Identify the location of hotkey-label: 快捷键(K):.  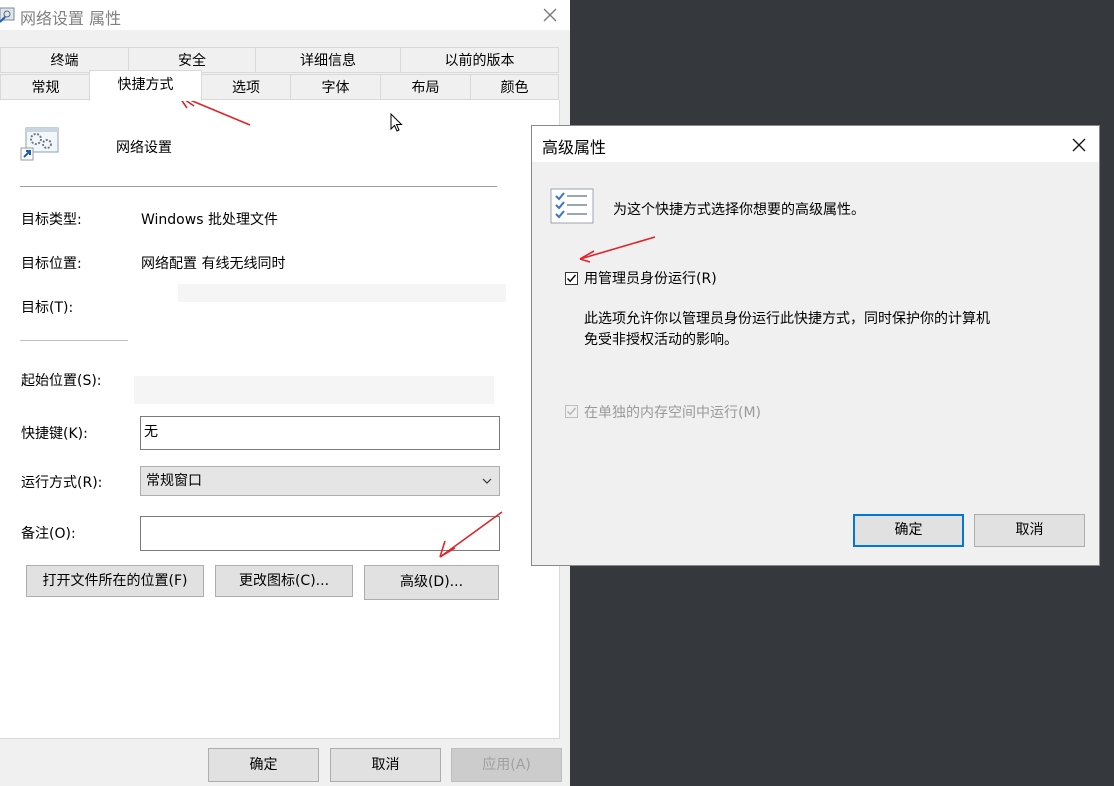
(54, 434).